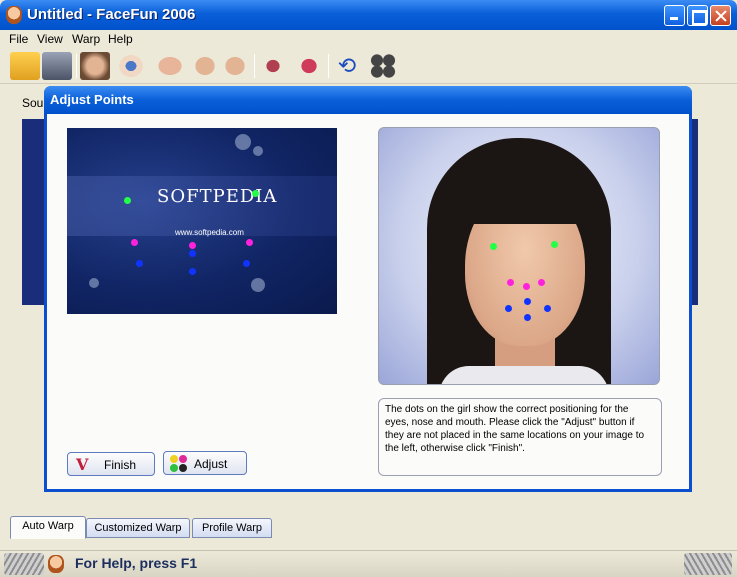  Describe the element at coordinates (92, 99) in the screenshot. I see `dialog-title: Adjust Points` at that location.